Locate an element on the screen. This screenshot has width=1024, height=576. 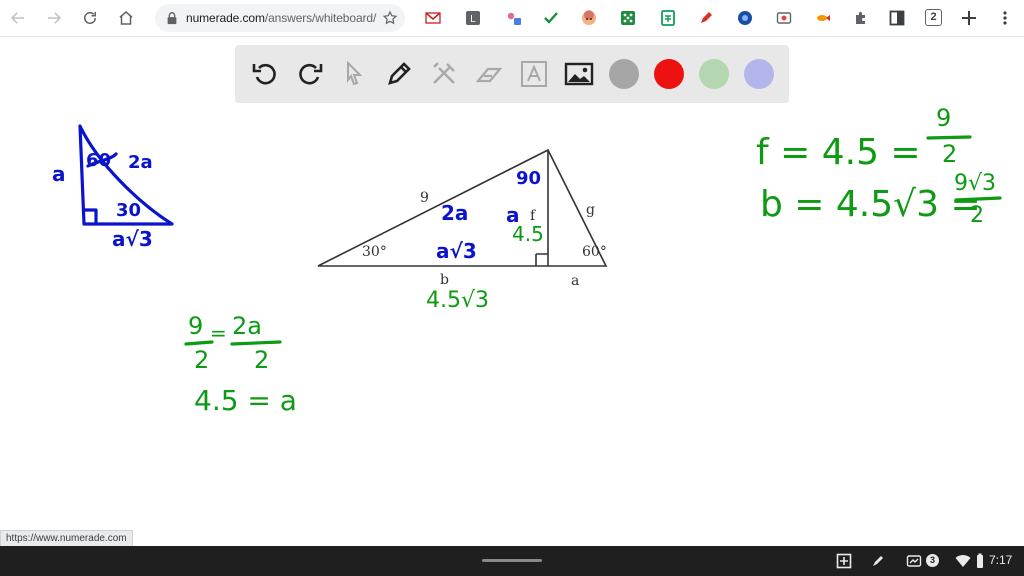
eraser-icon is located at coordinates (489, 75).